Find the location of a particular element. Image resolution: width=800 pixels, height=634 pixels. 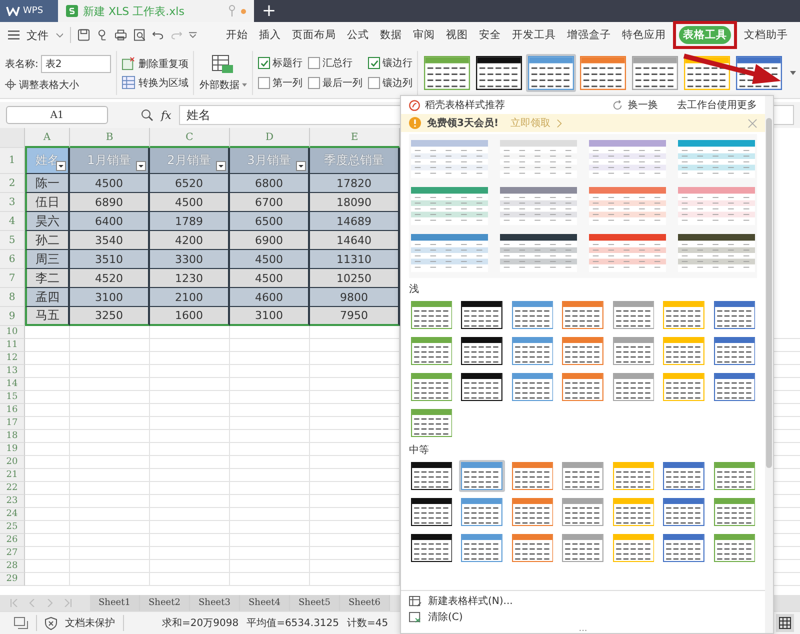

table-cell: 3300 is located at coordinates (190, 259).